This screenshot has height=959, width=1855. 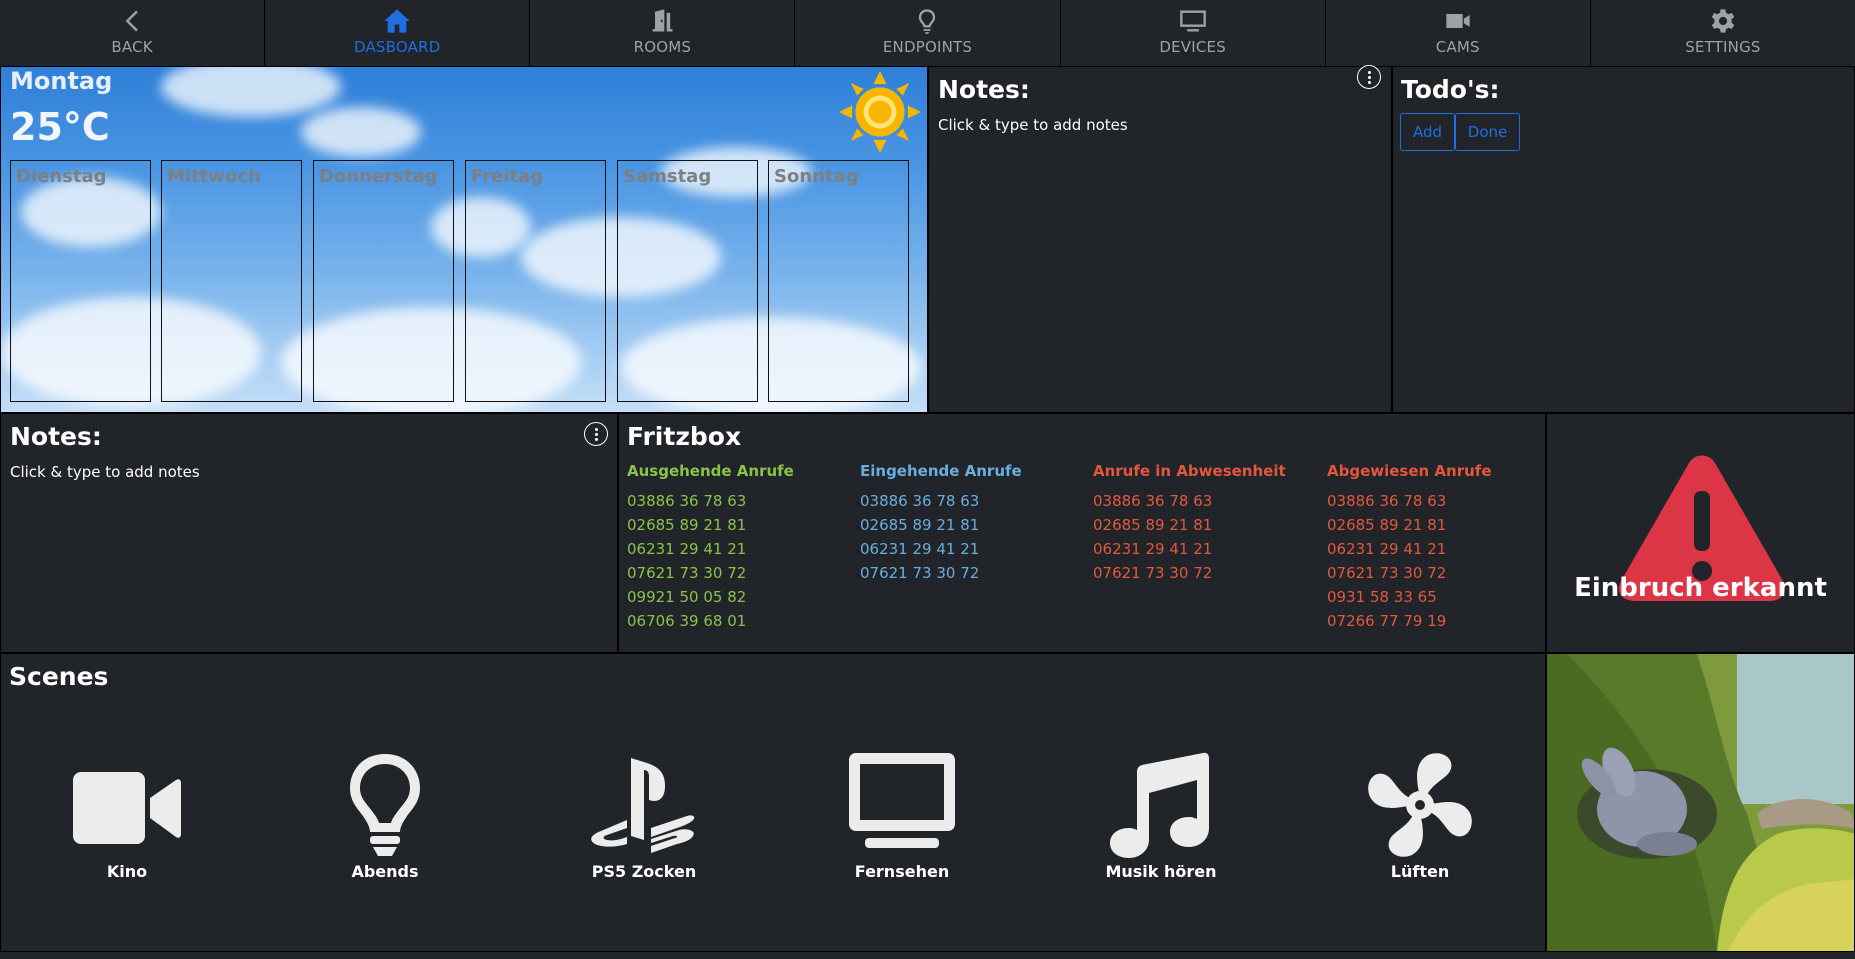 I want to click on scene-label: PS5 Zocken, so click(x=644, y=871).